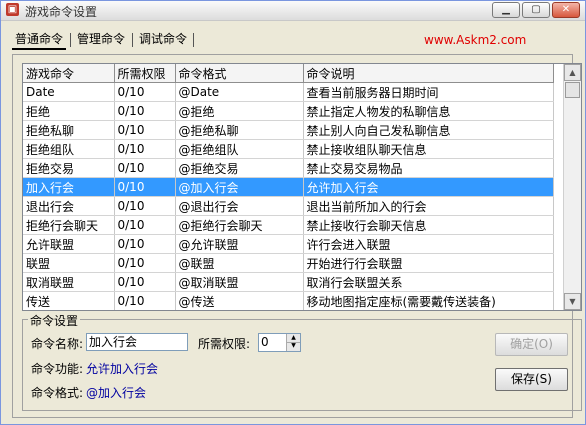 The width and height of the screenshot is (586, 425). Describe the element at coordinates (572, 187) in the screenshot. I see `list-scrollbar: ▲ ▼` at that location.